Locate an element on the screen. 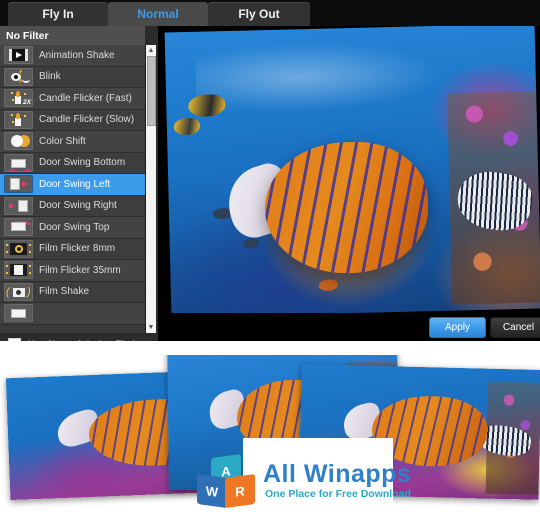 The image size is (540, 514). apply-label: Apply is located at coordinates (457, 327).